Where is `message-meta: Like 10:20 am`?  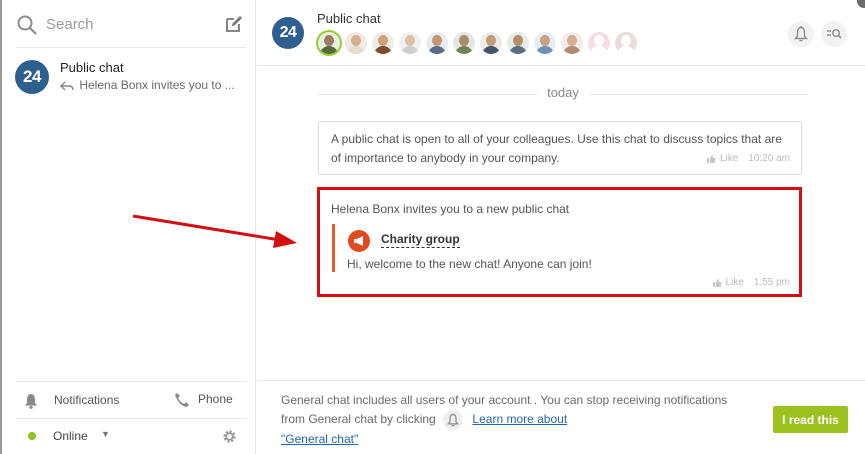
message-meta: Like 10:20 am is located at coordinates (748, 158).